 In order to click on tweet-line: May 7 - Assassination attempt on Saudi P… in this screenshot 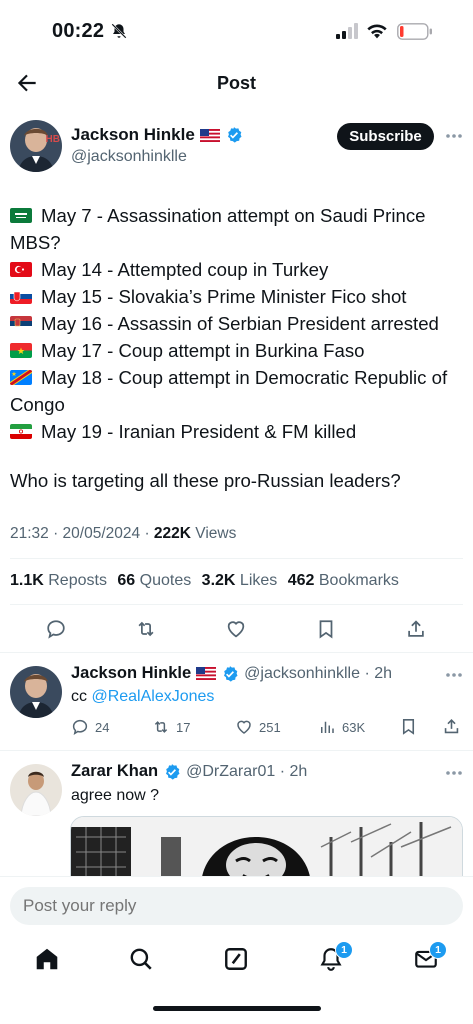, I will do `click(238, 229)`.